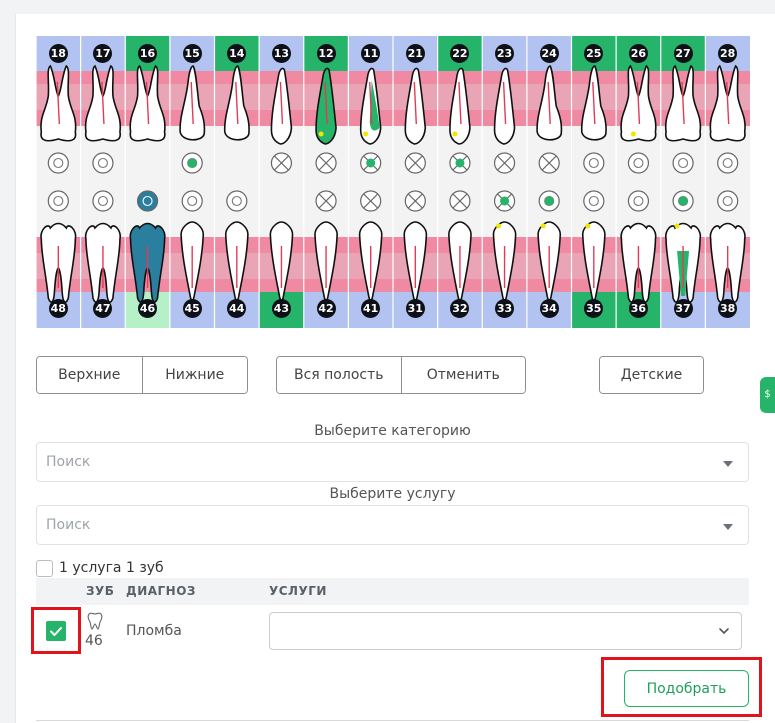 Image resolution: width=775 pixels, height=723 pixels. I want to click on tooth-number-23: 23, so click(505, 53).